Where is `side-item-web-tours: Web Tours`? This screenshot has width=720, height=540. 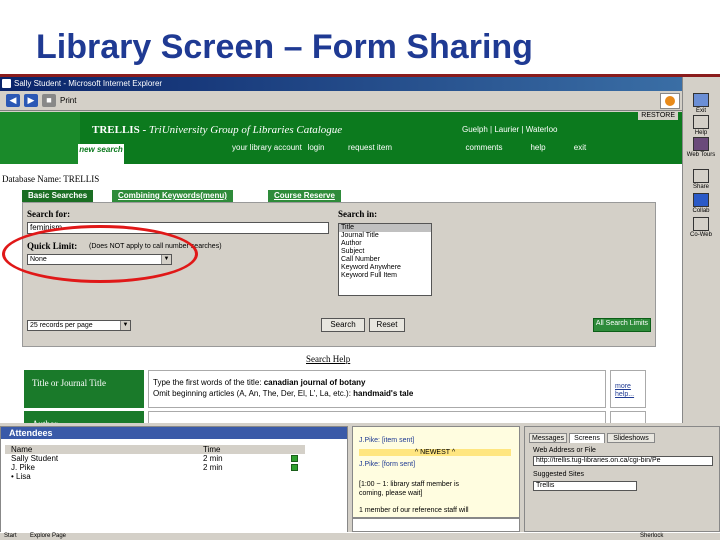
side-item-web-tours: Web Tours is located at coordinates (701, 147).